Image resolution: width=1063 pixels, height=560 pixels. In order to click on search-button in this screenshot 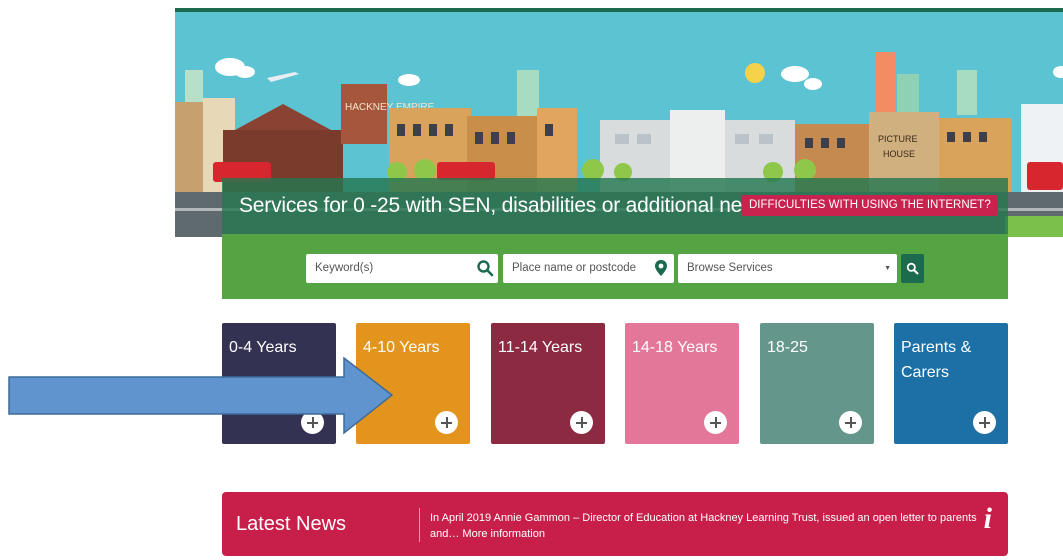, I will do `click(912, 268)`.